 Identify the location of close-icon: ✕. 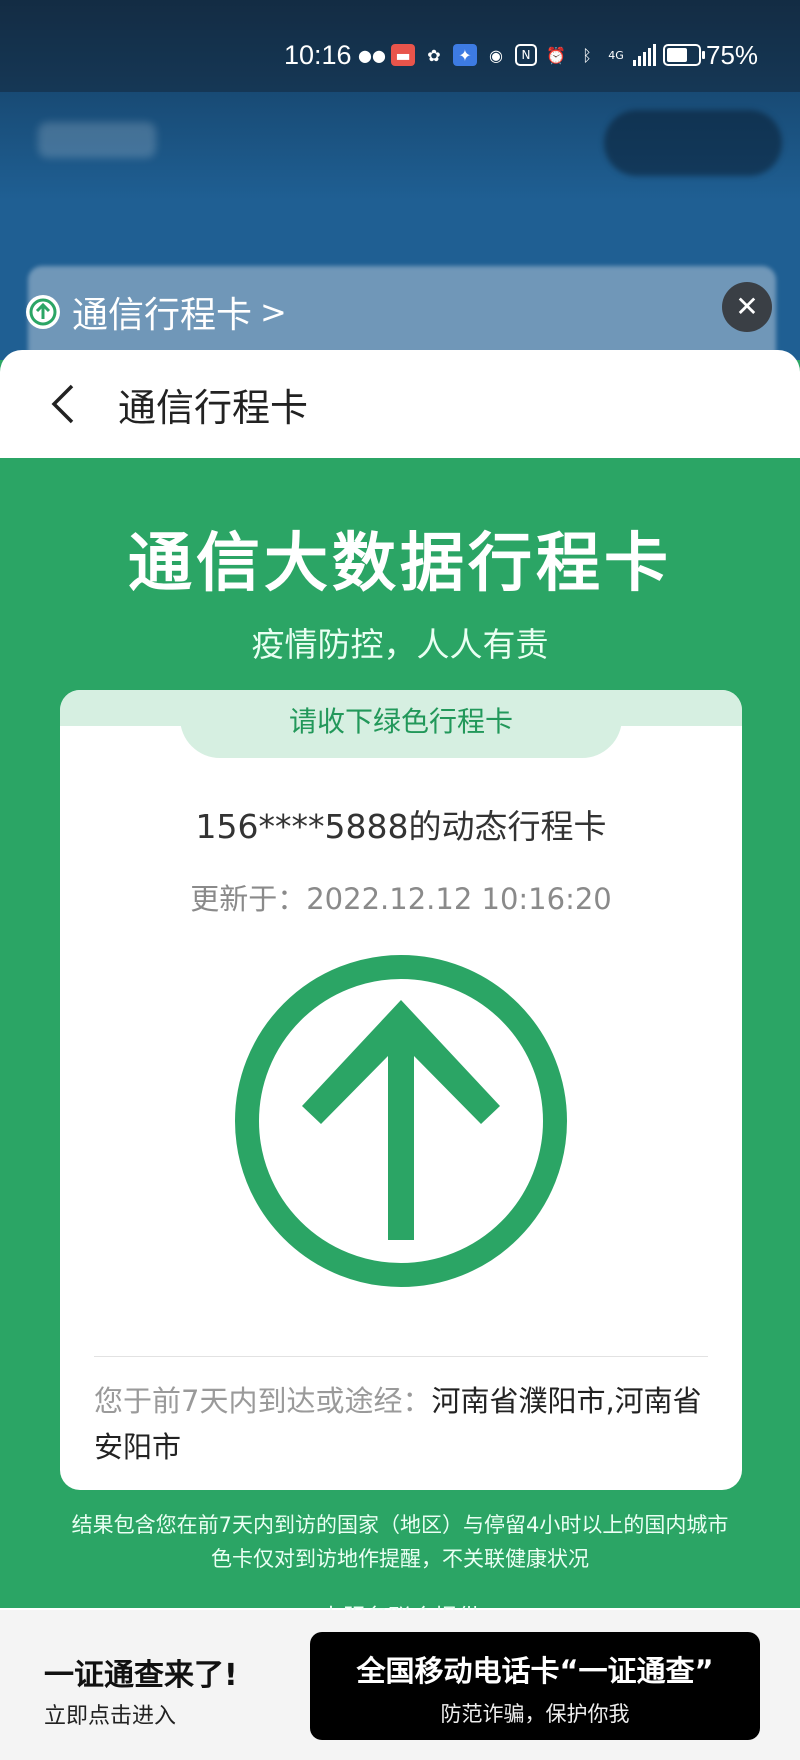
(747, 307).